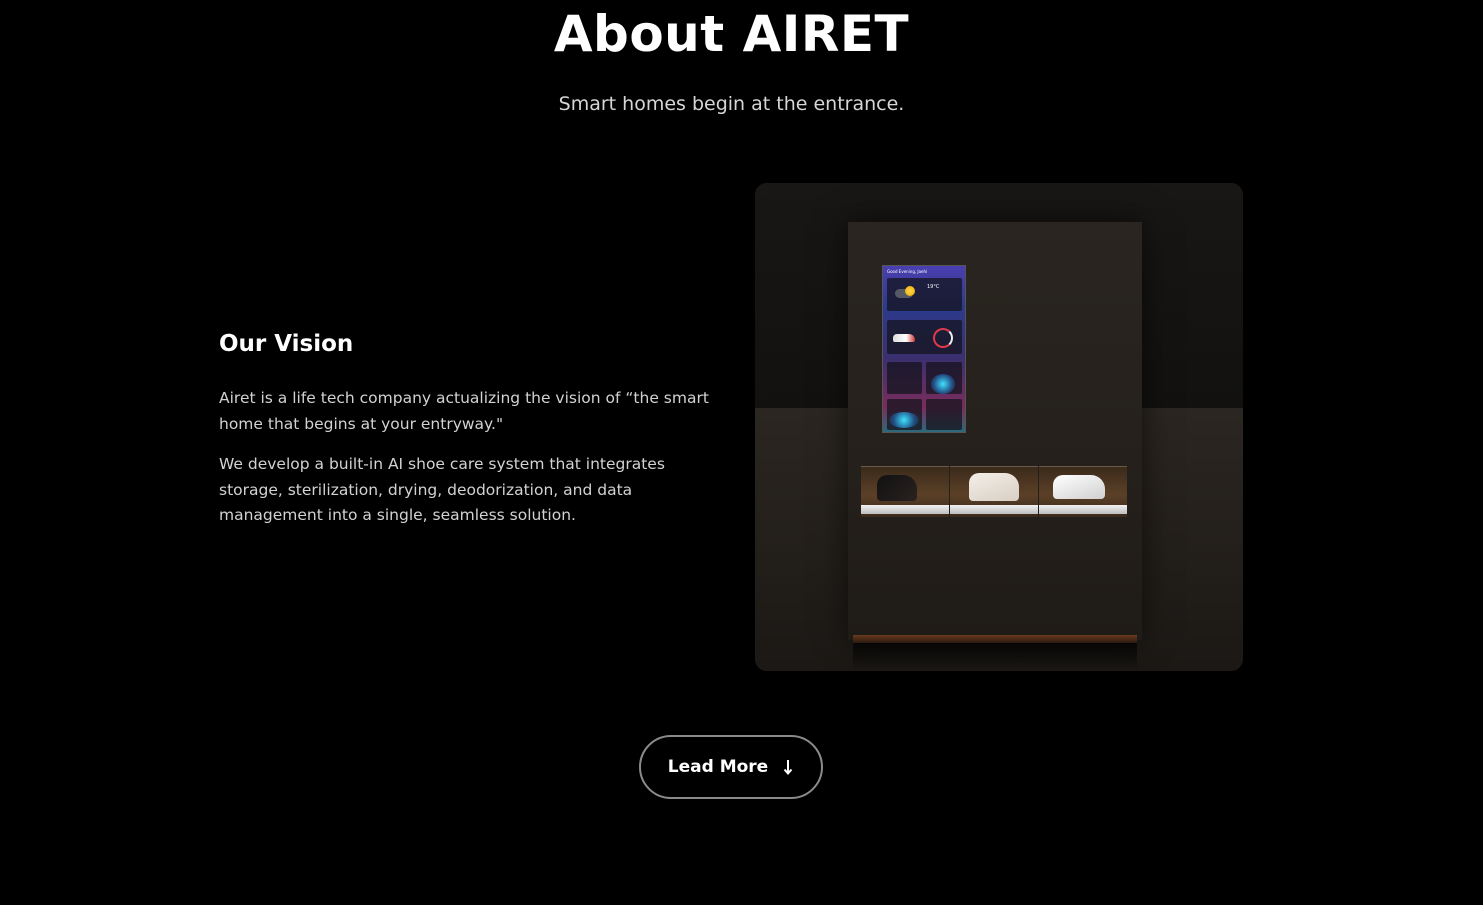  I want to click on lead-more-label: Lead More, so click(718, 767).